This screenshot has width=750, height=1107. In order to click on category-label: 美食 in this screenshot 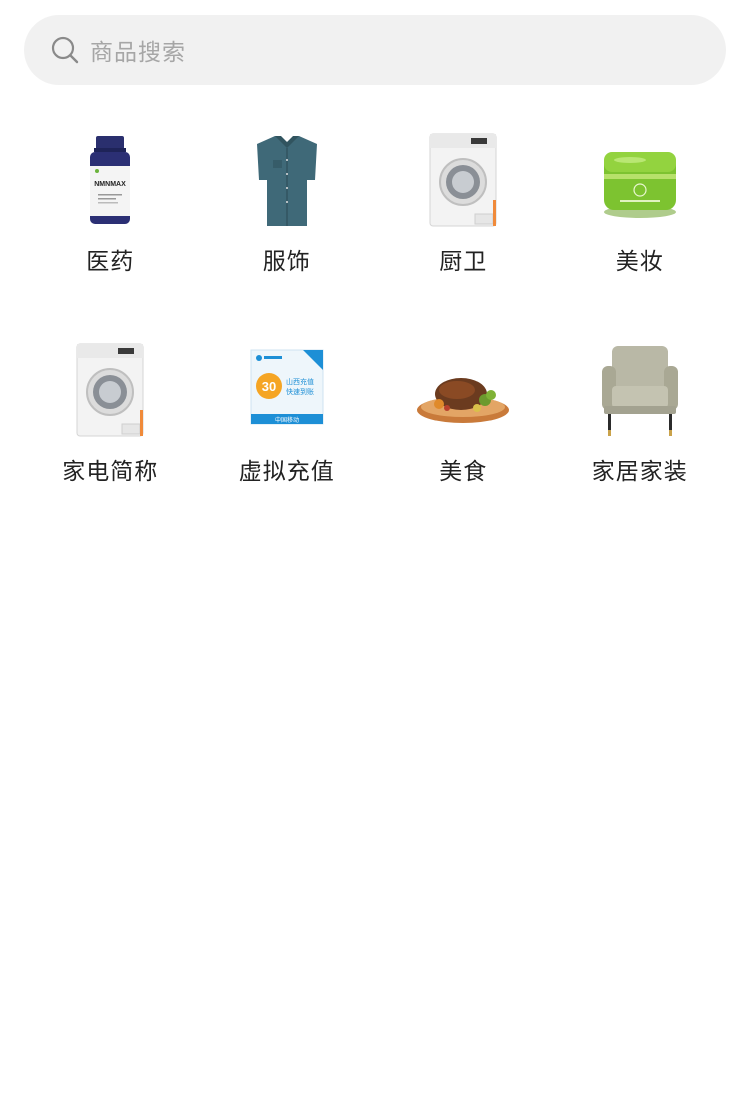, I will do `click(463, 472)`.